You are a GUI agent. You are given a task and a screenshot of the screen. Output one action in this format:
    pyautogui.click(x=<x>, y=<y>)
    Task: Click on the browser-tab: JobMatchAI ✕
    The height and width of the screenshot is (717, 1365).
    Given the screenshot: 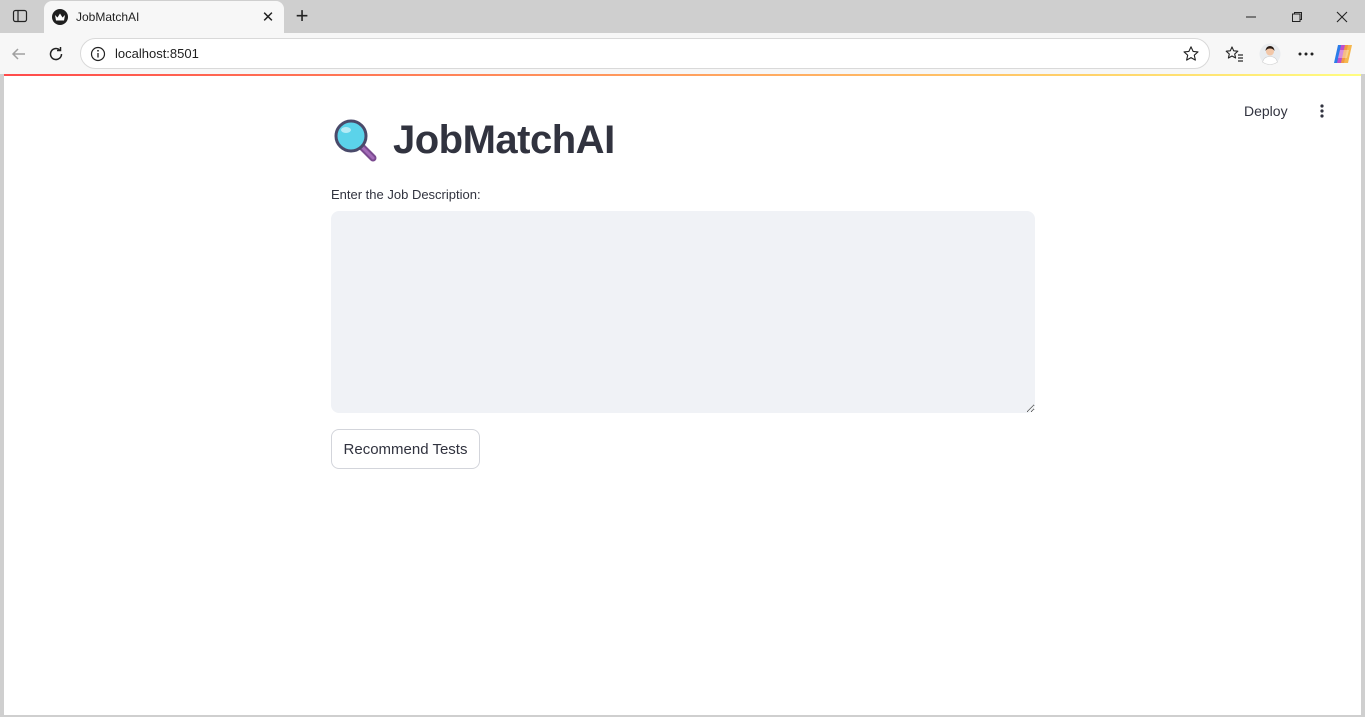 What is the action you would take?
    pyautogui.click(x=164, y=17)
    